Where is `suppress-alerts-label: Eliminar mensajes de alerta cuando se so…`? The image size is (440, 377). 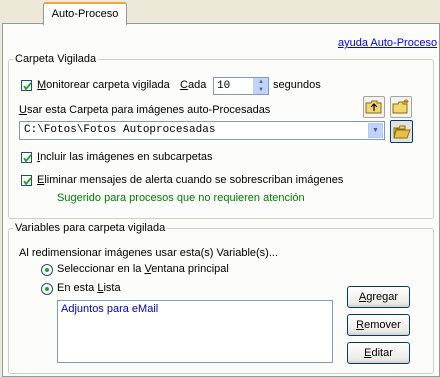
suppress-alerts-label: Eliminar mensajes de alerta cuando se so… is located at coordinates (190, 180).